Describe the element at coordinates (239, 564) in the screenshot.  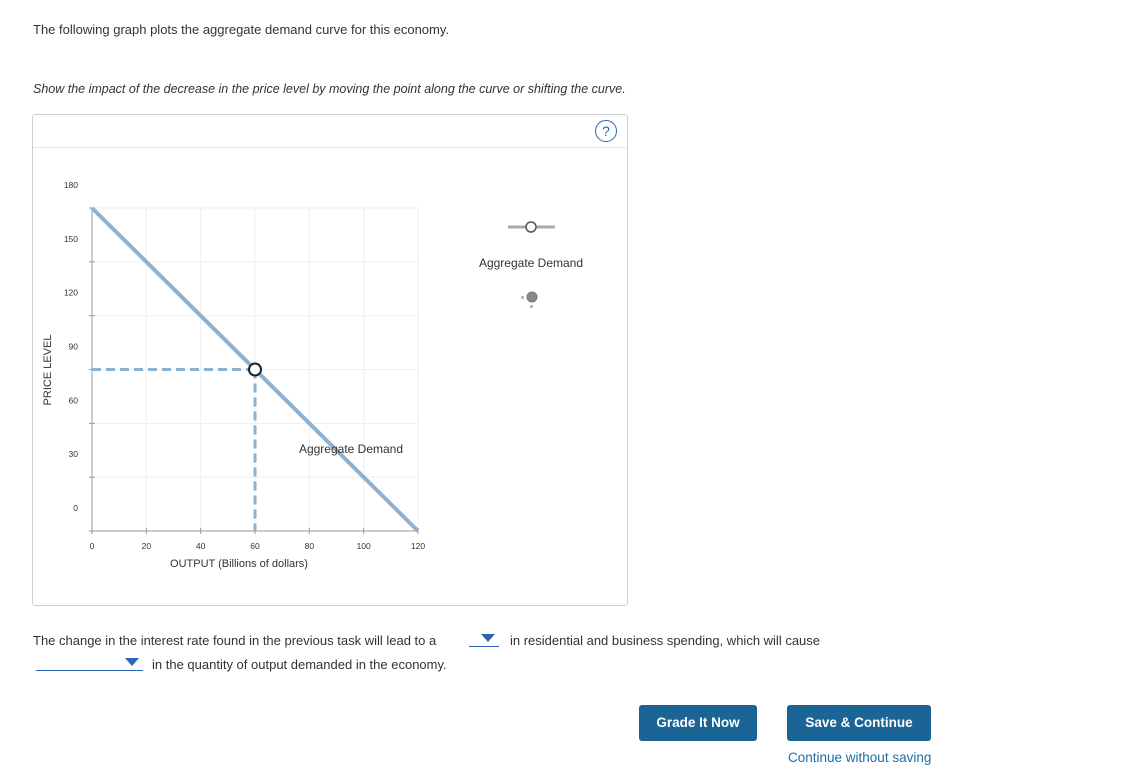
I see `x-axis-label: OUTPUT (Billions of dollars)` at that location.